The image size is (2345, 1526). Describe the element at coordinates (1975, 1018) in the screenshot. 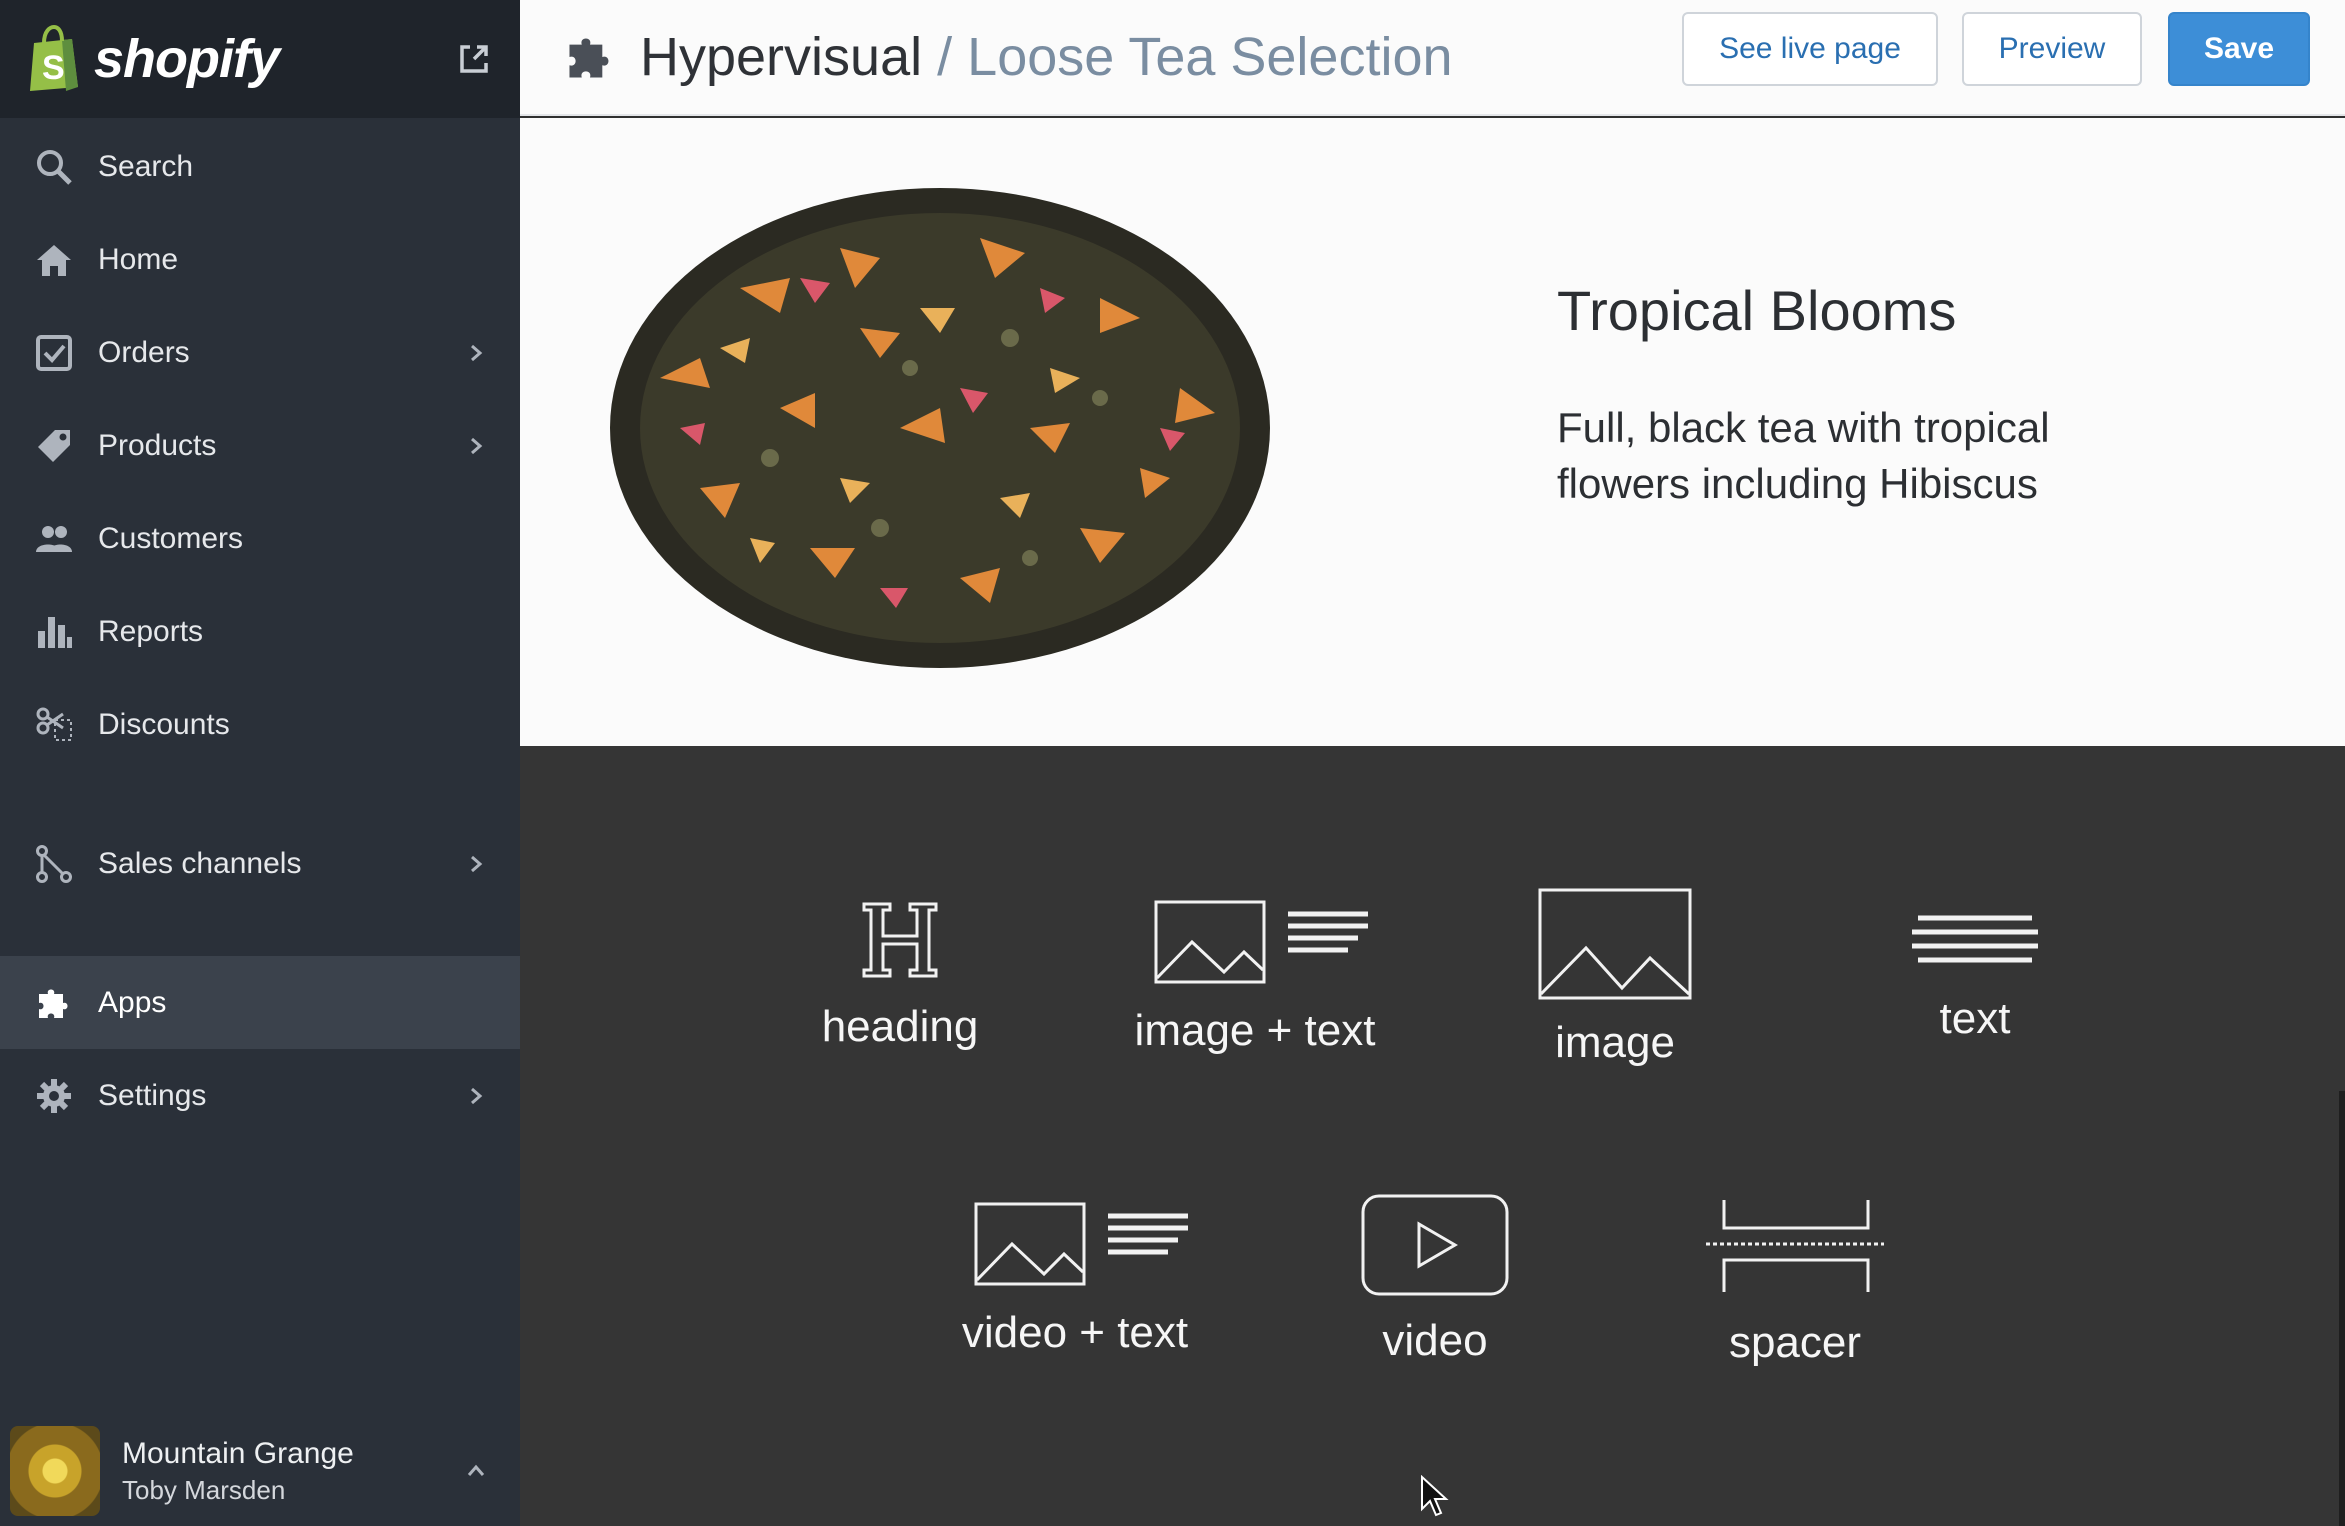

I see `block-label: text` at that location.